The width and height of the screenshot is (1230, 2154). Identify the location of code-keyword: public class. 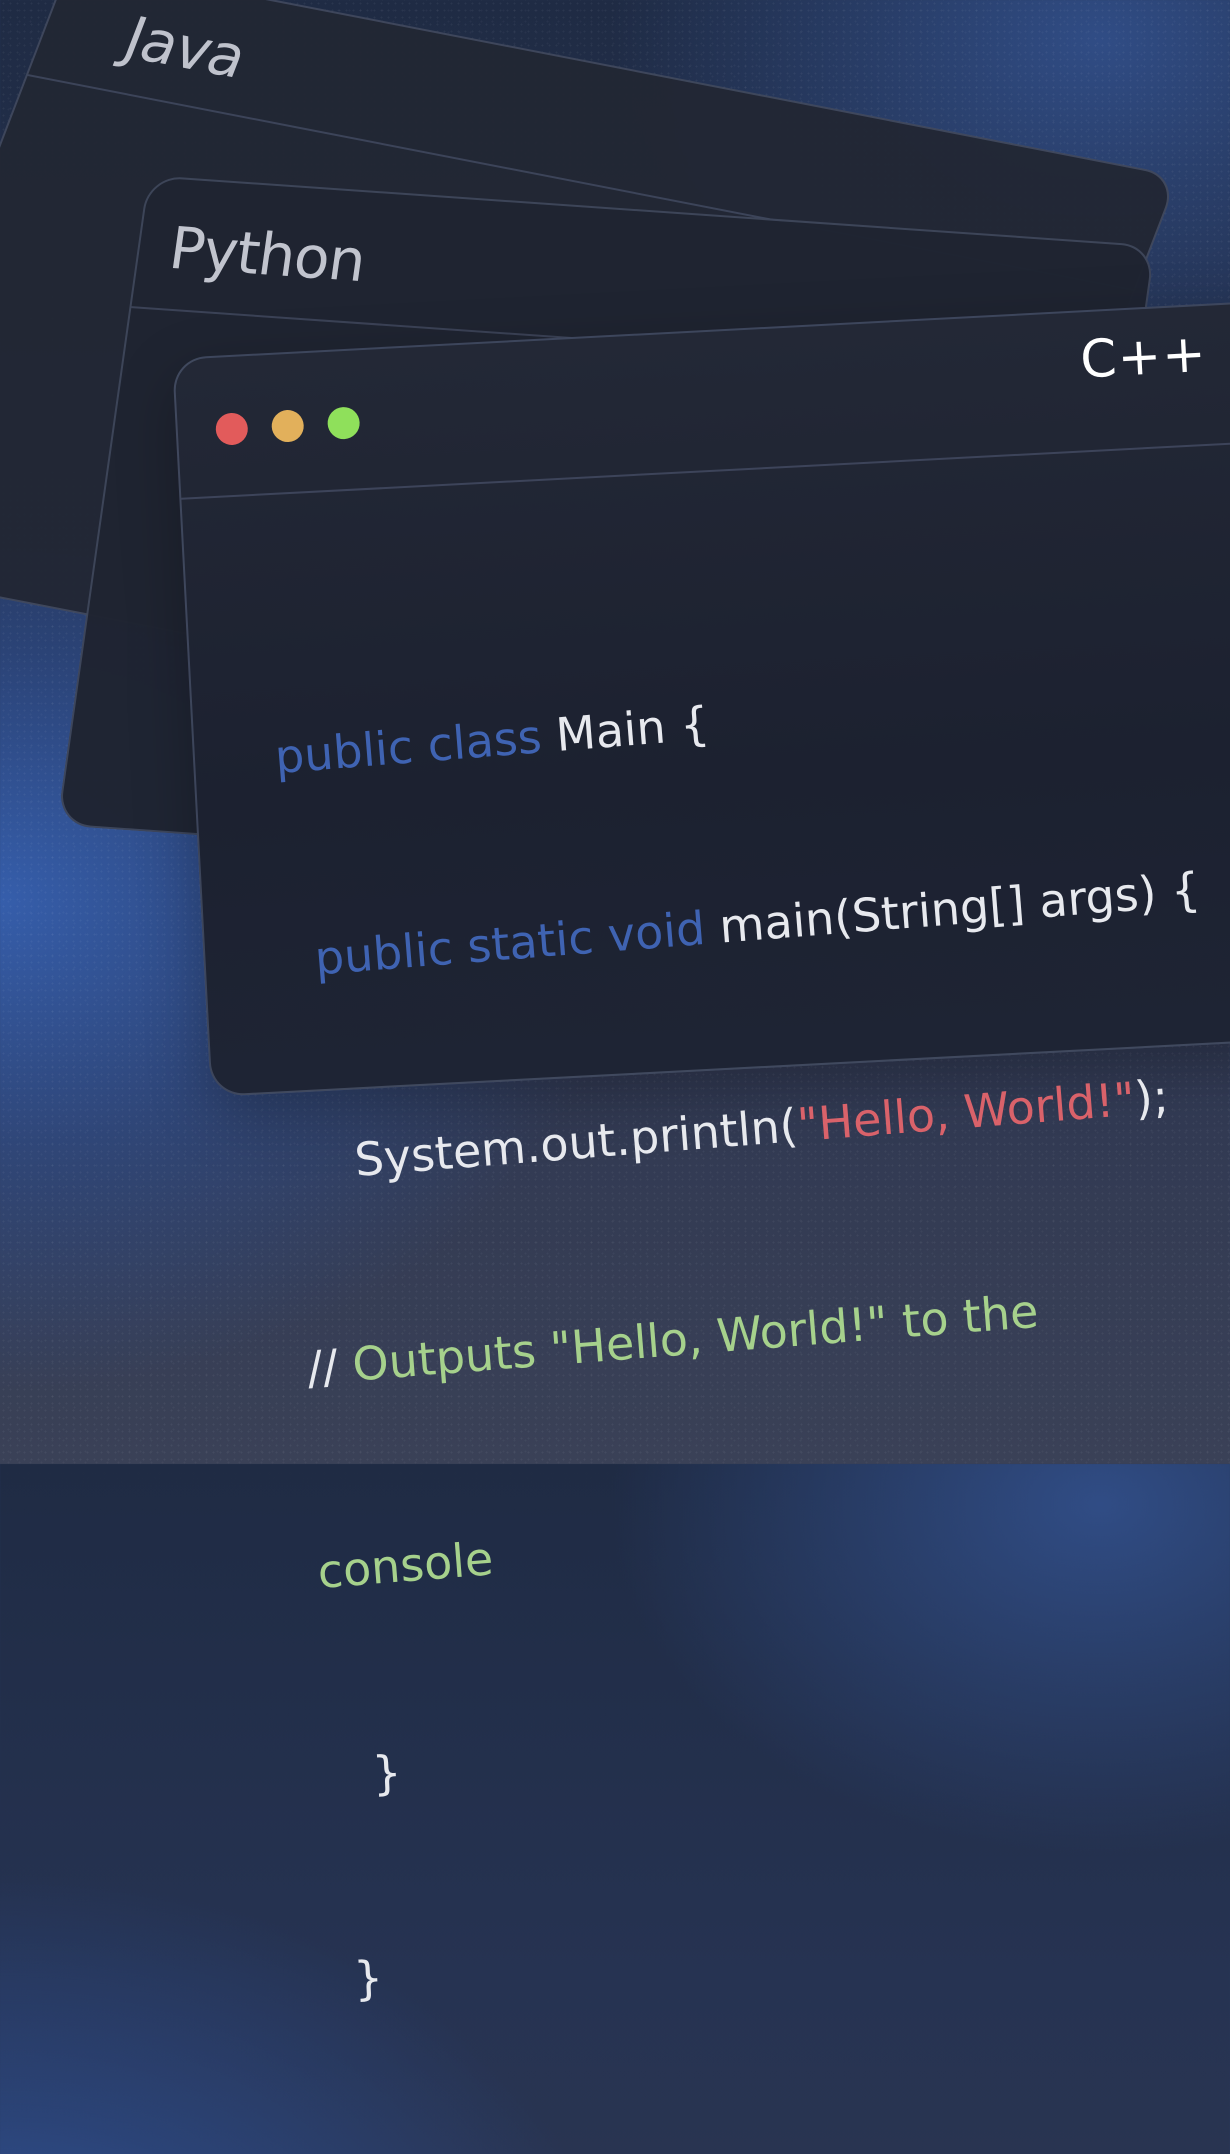
(408, 747).